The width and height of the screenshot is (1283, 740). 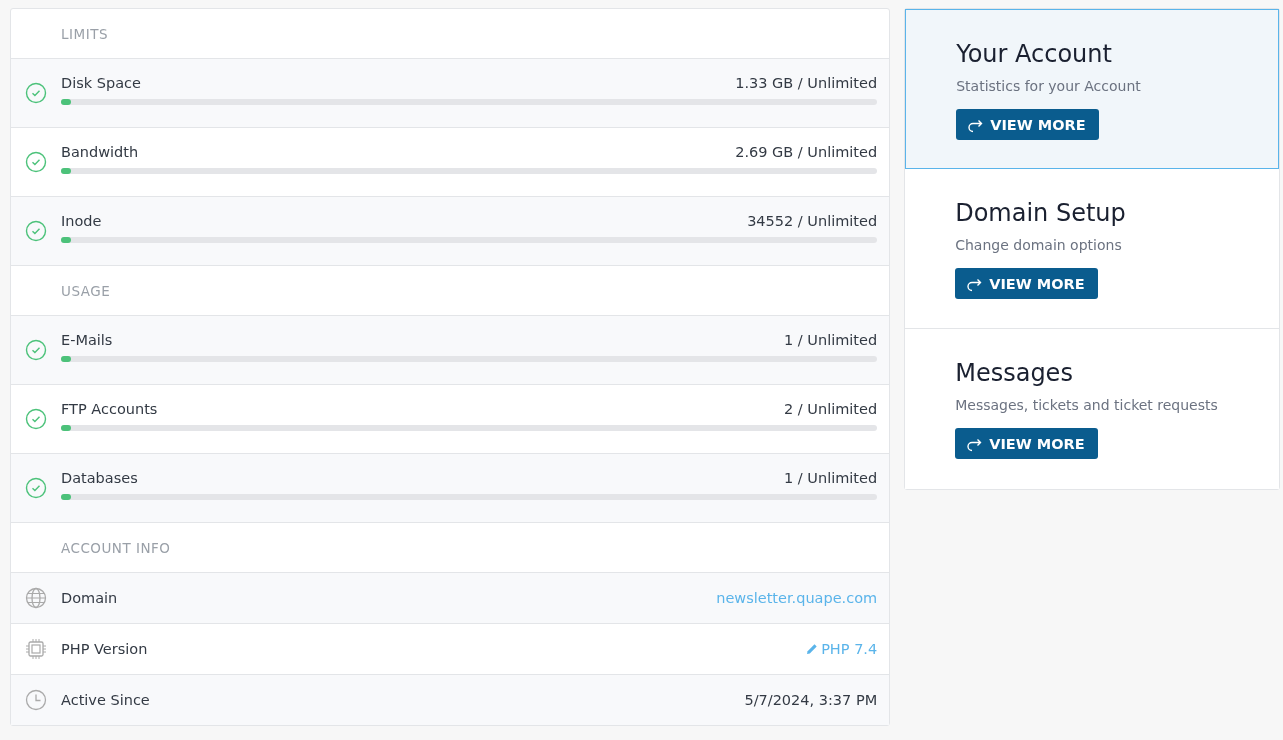 What do you see at coordinates (90, 598) in the screenshot?
I see `info-label: Domain` at bounding box center [90, 598].